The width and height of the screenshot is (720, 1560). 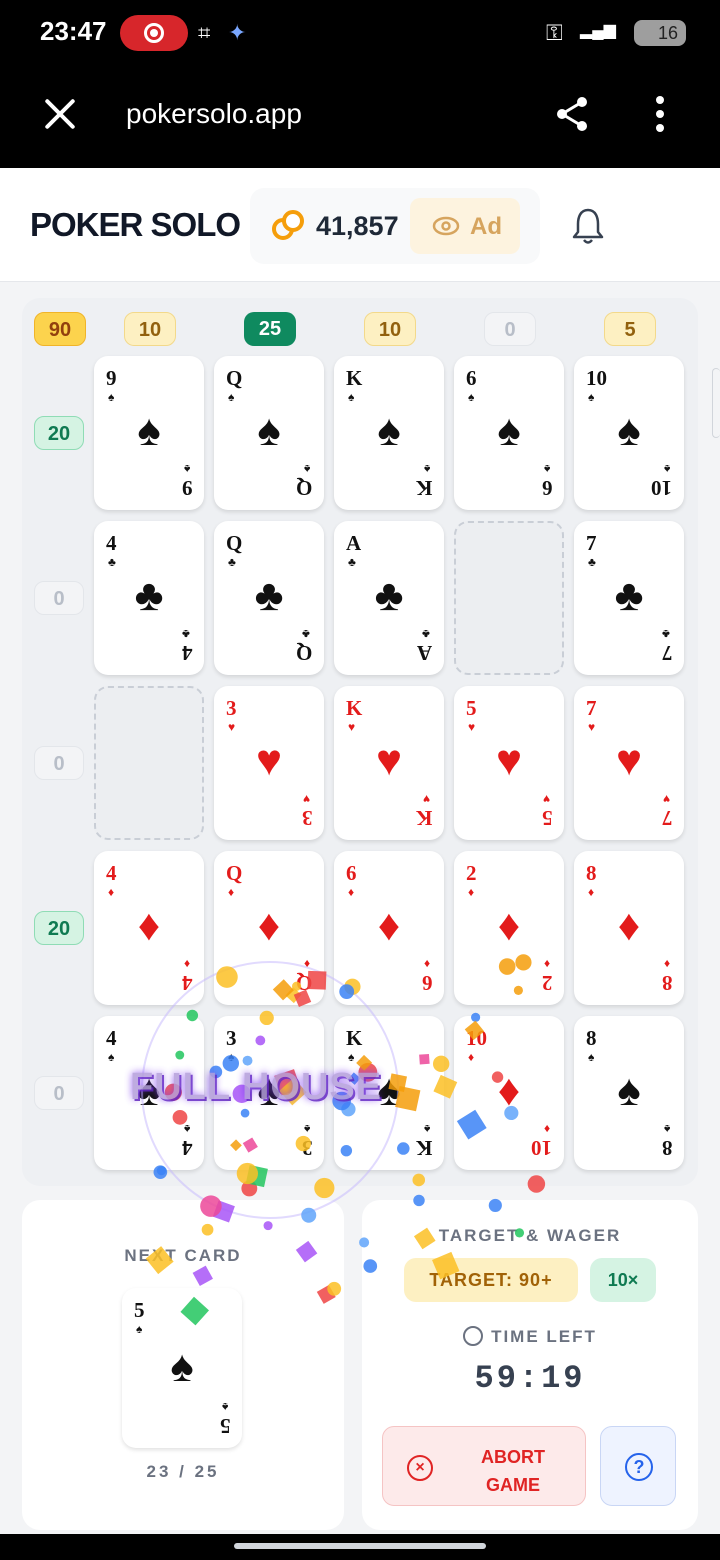 I want to click on card-rank: 3, so click(x=231, y=708).